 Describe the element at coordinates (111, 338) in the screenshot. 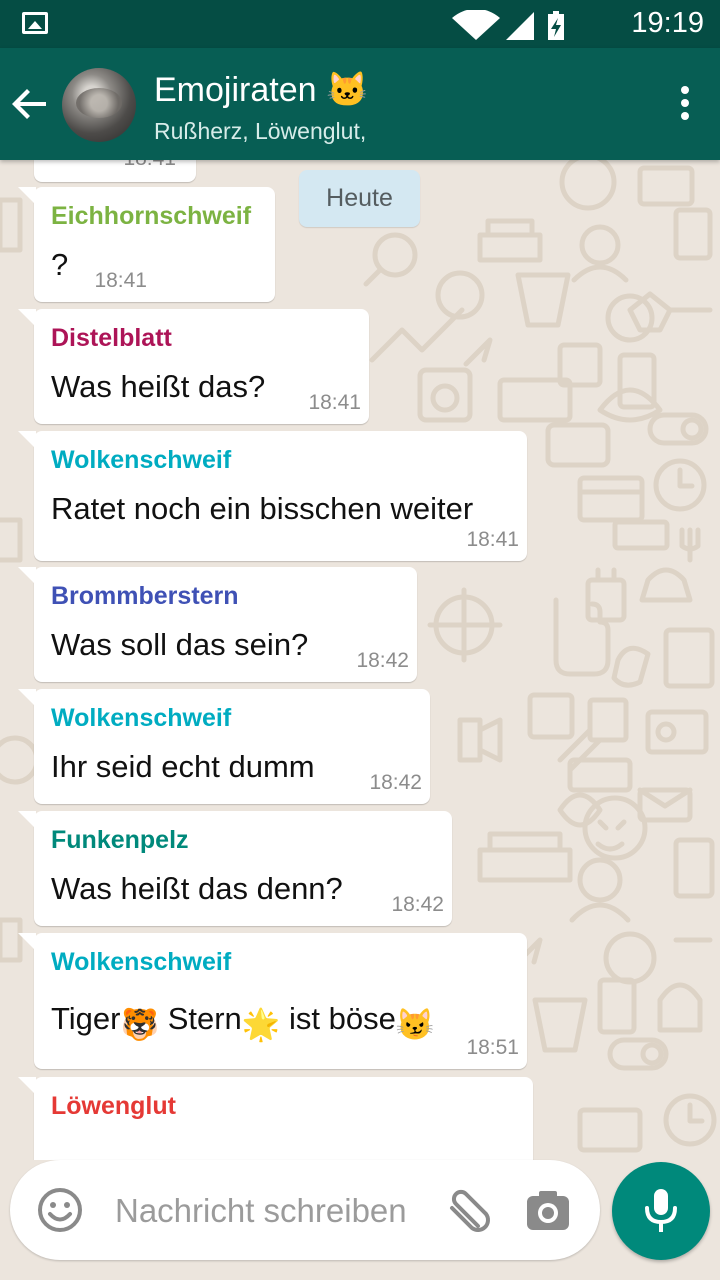

I see `sender-name: Distelblatt` at that location.